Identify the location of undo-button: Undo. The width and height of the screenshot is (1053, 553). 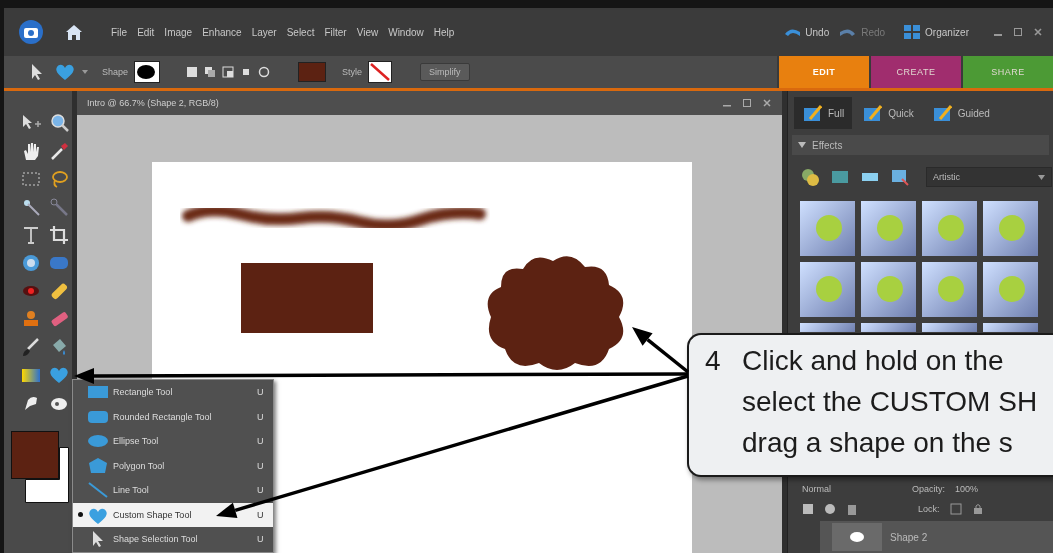
(806, 32).